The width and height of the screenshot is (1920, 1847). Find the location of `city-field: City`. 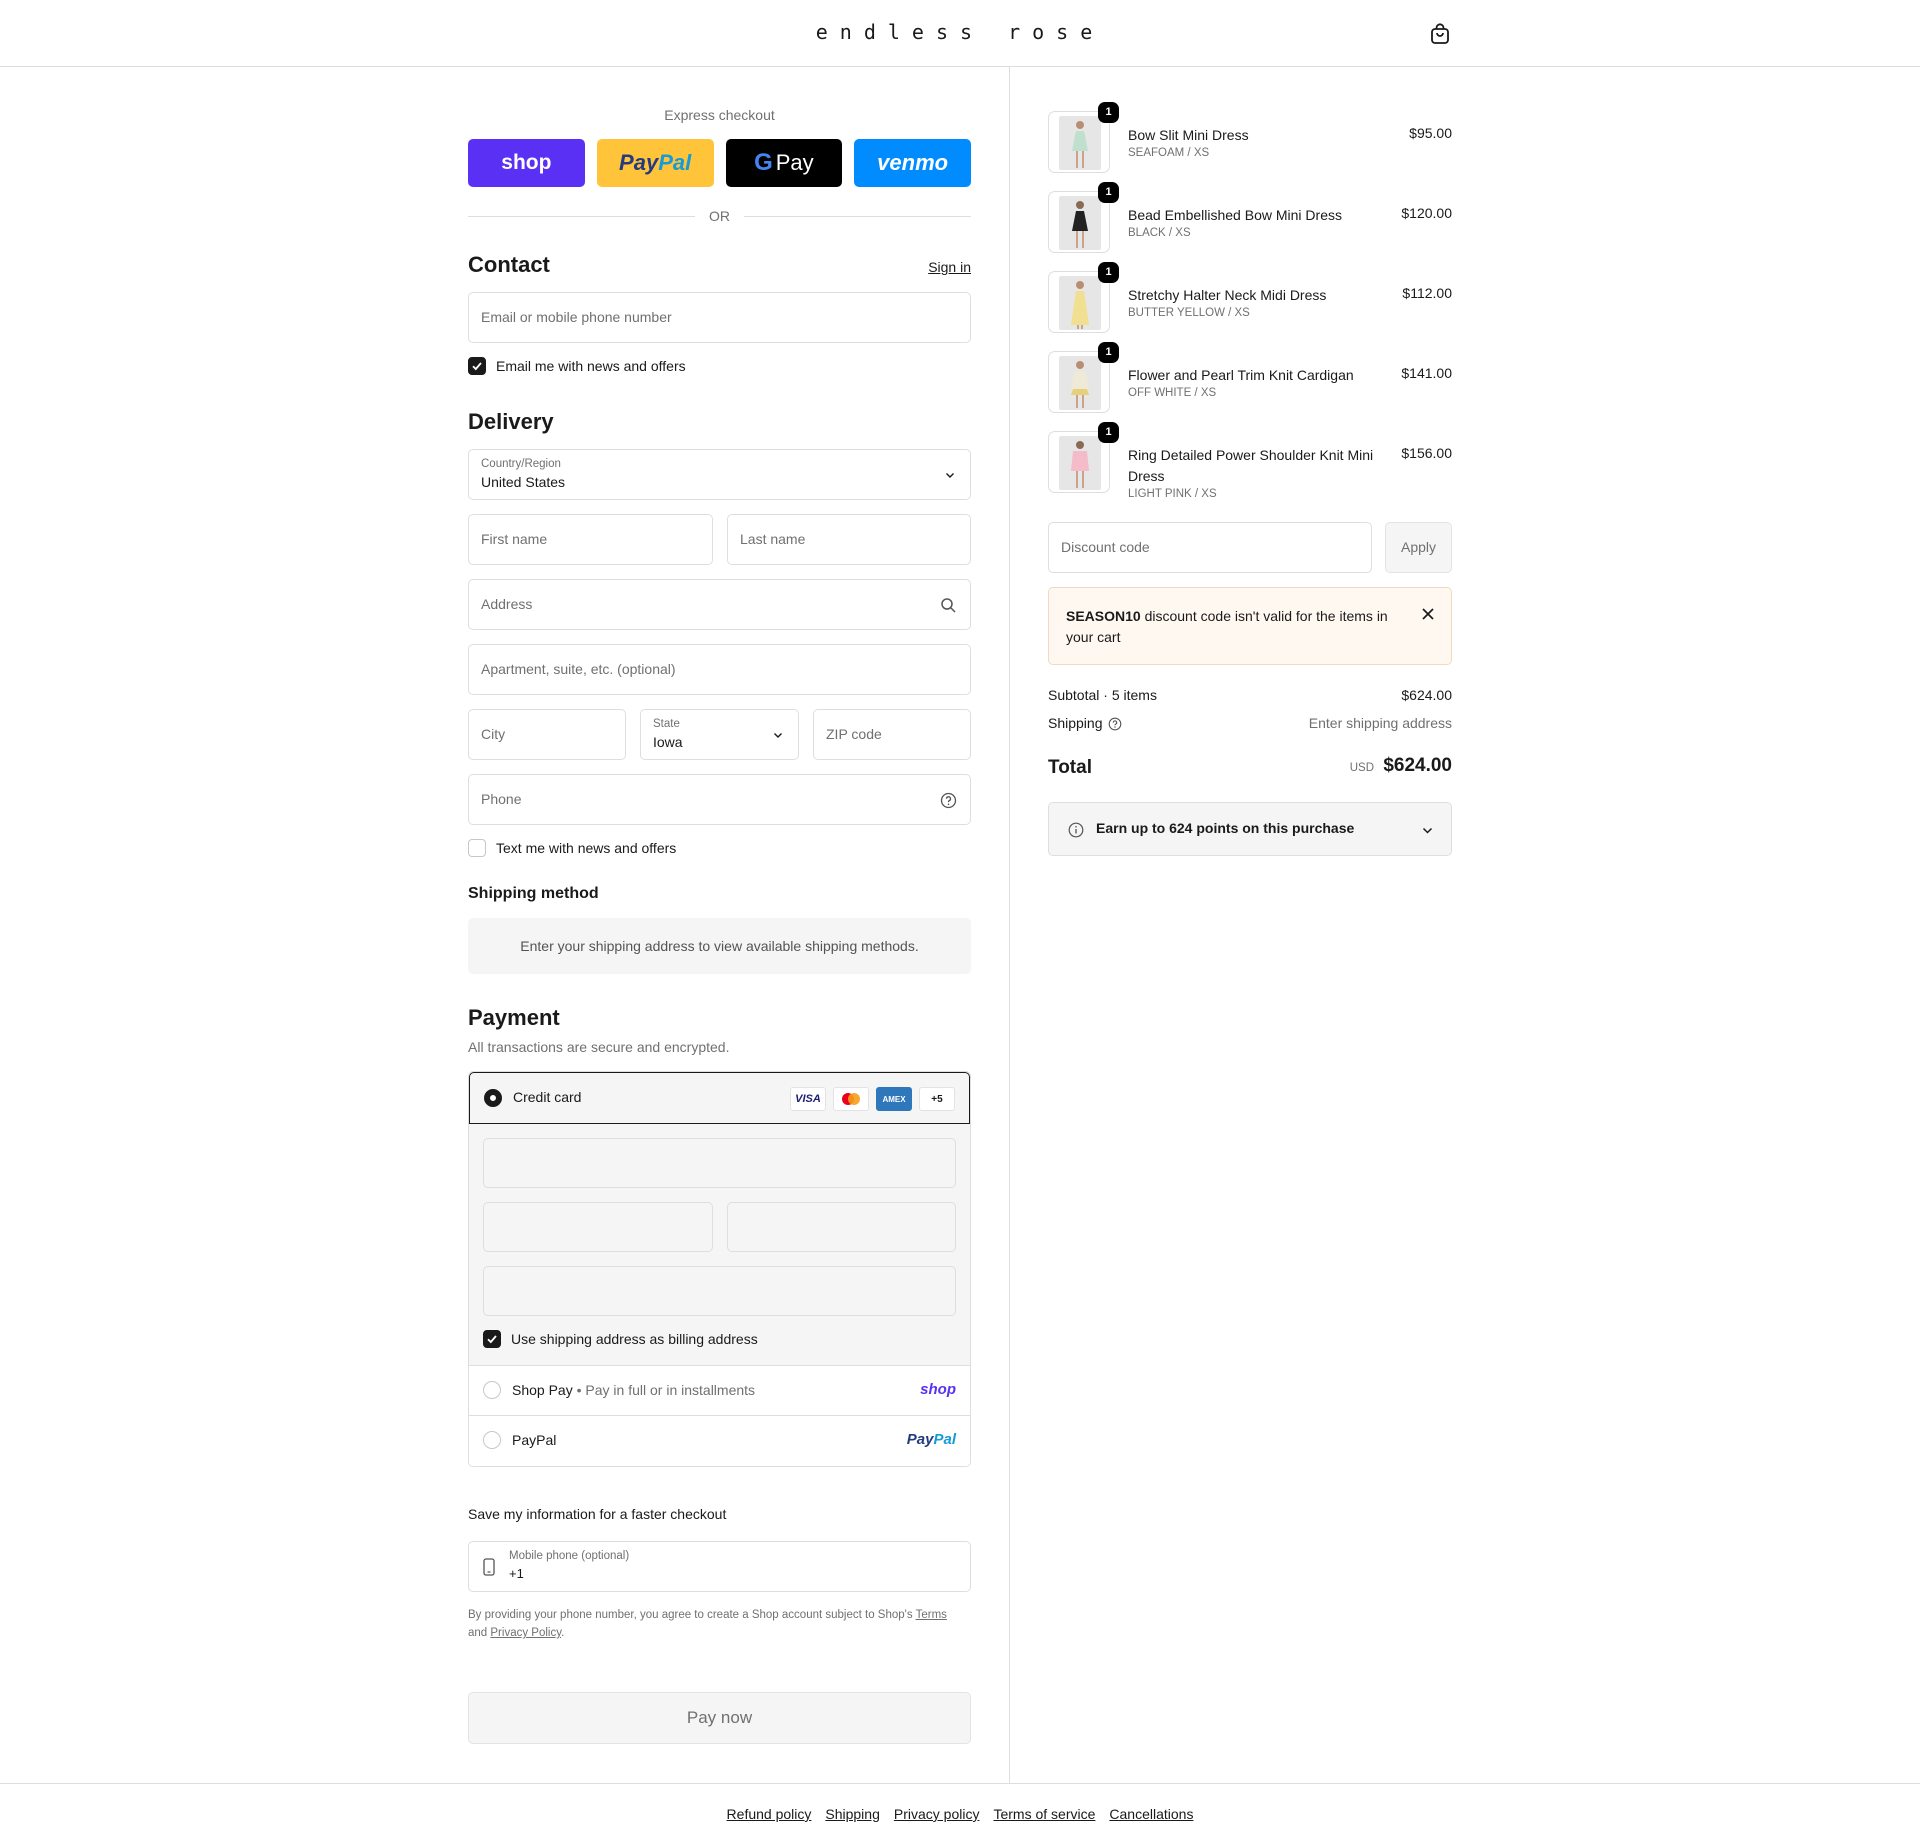

city-field: City is located at coordinates (547, 734).